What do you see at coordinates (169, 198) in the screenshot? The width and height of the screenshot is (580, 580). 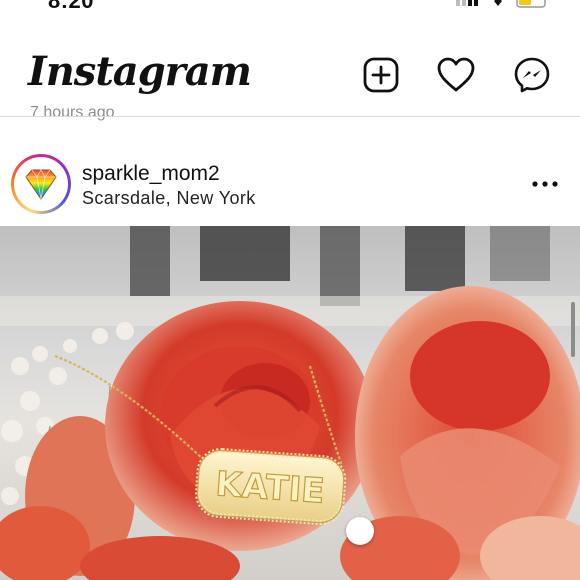 I see `post-location: Scarsdale, New York` at bounding box center [169, 198].